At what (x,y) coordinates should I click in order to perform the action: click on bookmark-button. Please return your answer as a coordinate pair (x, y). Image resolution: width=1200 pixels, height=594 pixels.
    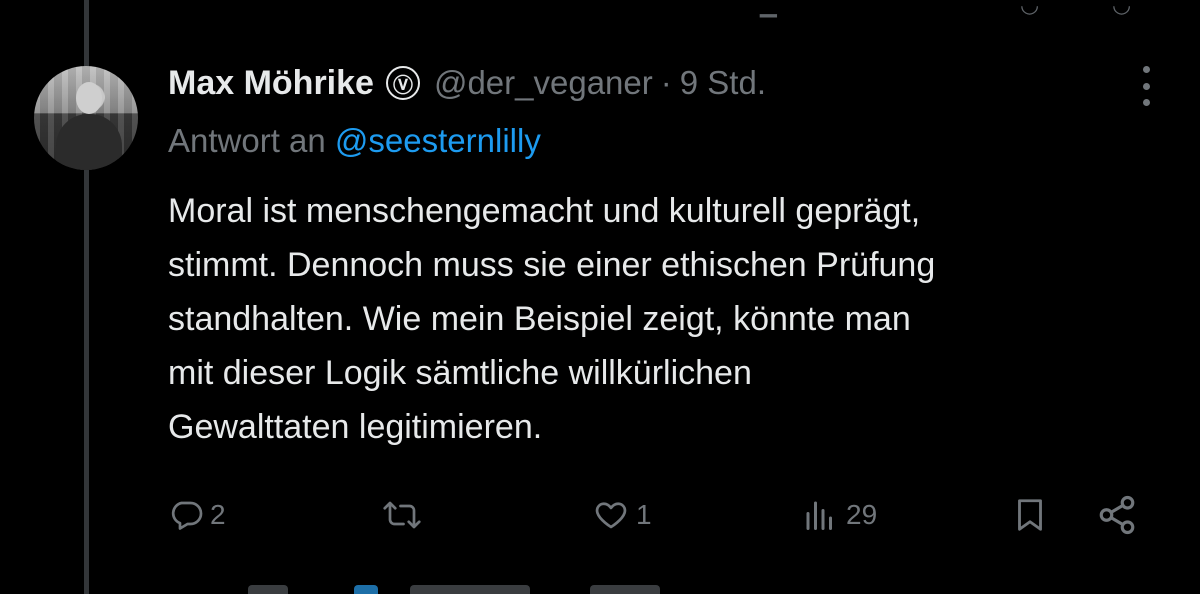
    Looking at the image, I should click on (1030, 515).